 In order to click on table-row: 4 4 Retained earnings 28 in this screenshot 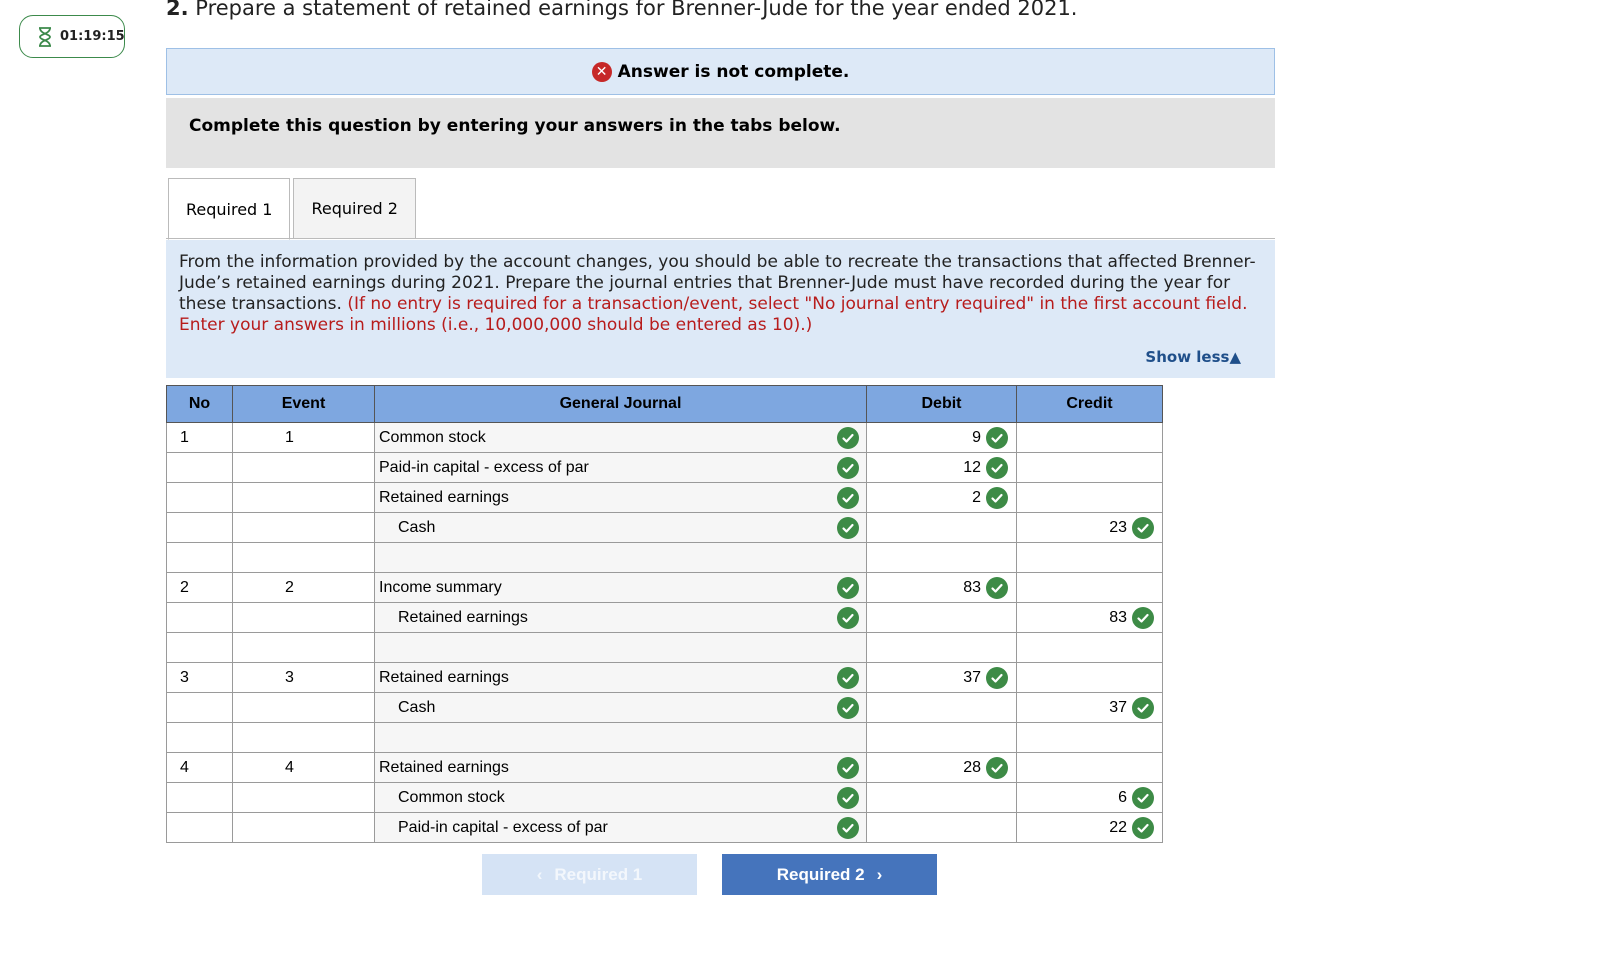, I will do `click(664, 767)`.